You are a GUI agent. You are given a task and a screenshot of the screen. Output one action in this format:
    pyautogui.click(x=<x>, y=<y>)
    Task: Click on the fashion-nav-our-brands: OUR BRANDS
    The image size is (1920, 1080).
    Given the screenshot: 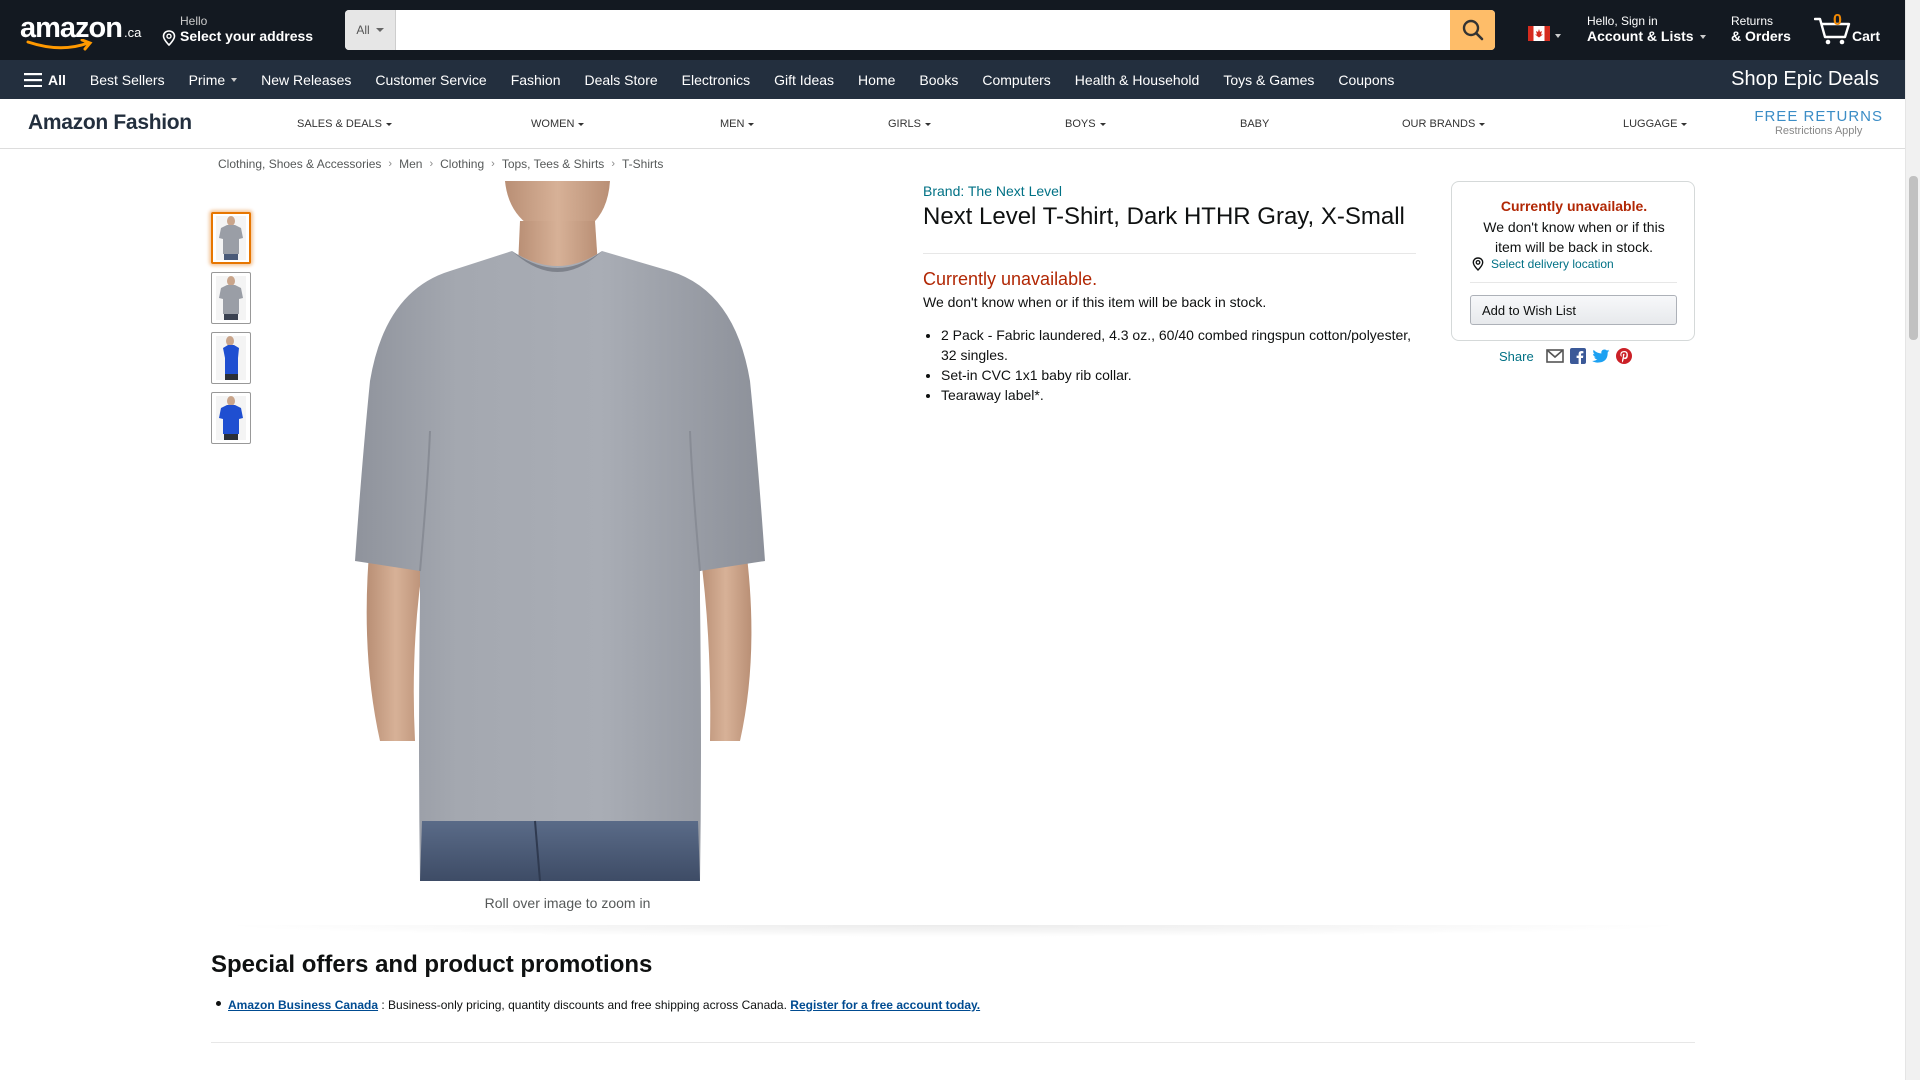 What is the action you would take?
    pyautogui.click(x=1444, y=124)
    